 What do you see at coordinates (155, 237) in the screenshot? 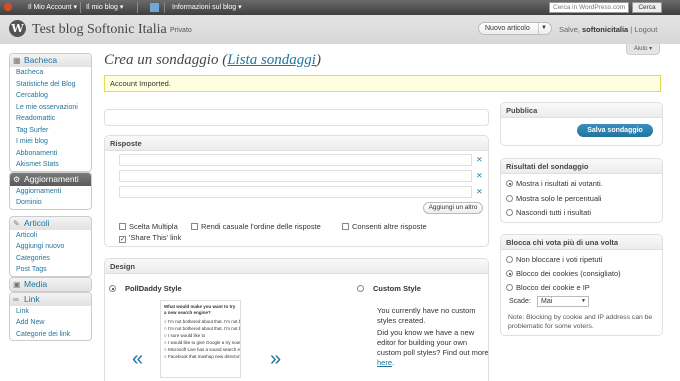
I see `checkbox-label: 'Share This' link` at bounding box center [155, 237].